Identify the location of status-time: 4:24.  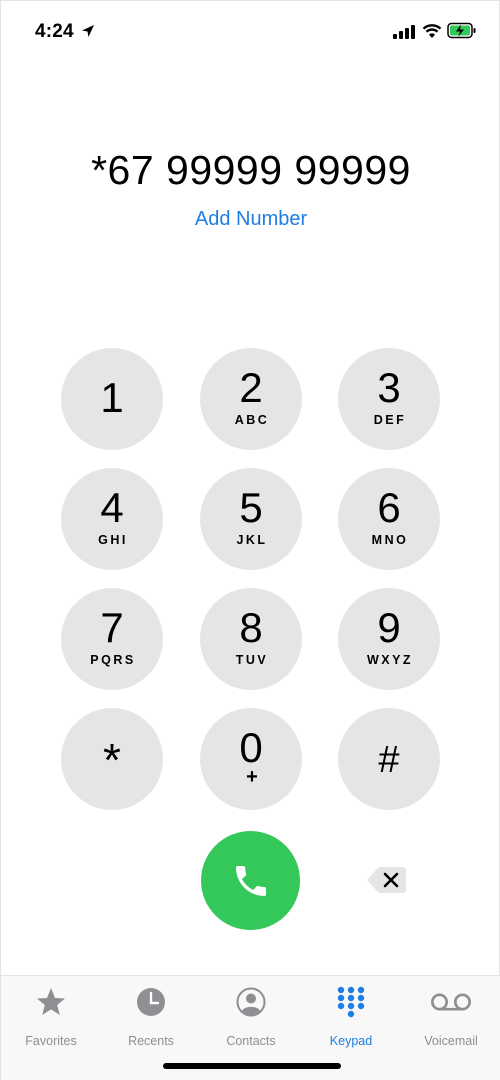
(54, 31).